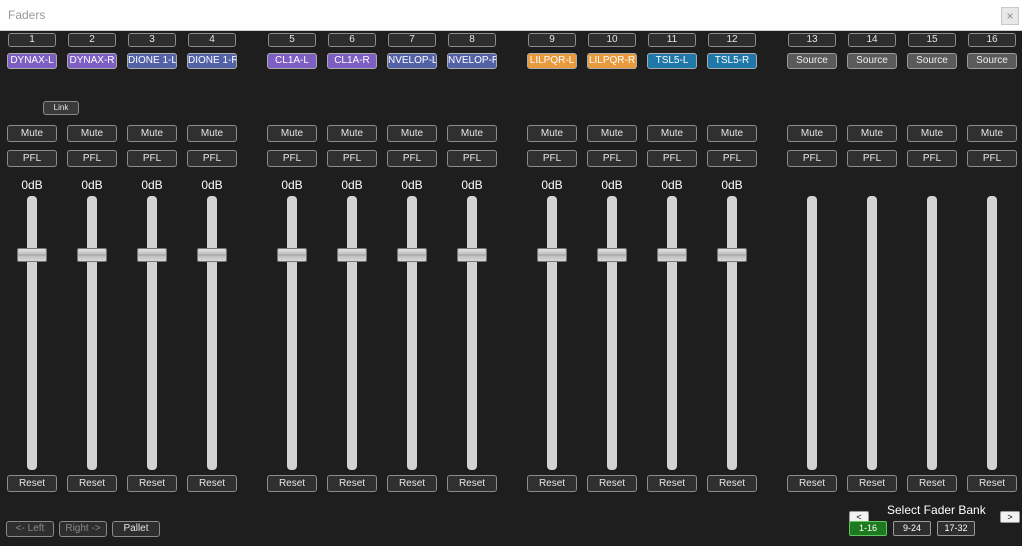 The height and width of the screenshot is (546, 1022). Describe the element at coordinates (868, 528) in the screenshot. I see `bank-button-1-16: 1-16` at that location.